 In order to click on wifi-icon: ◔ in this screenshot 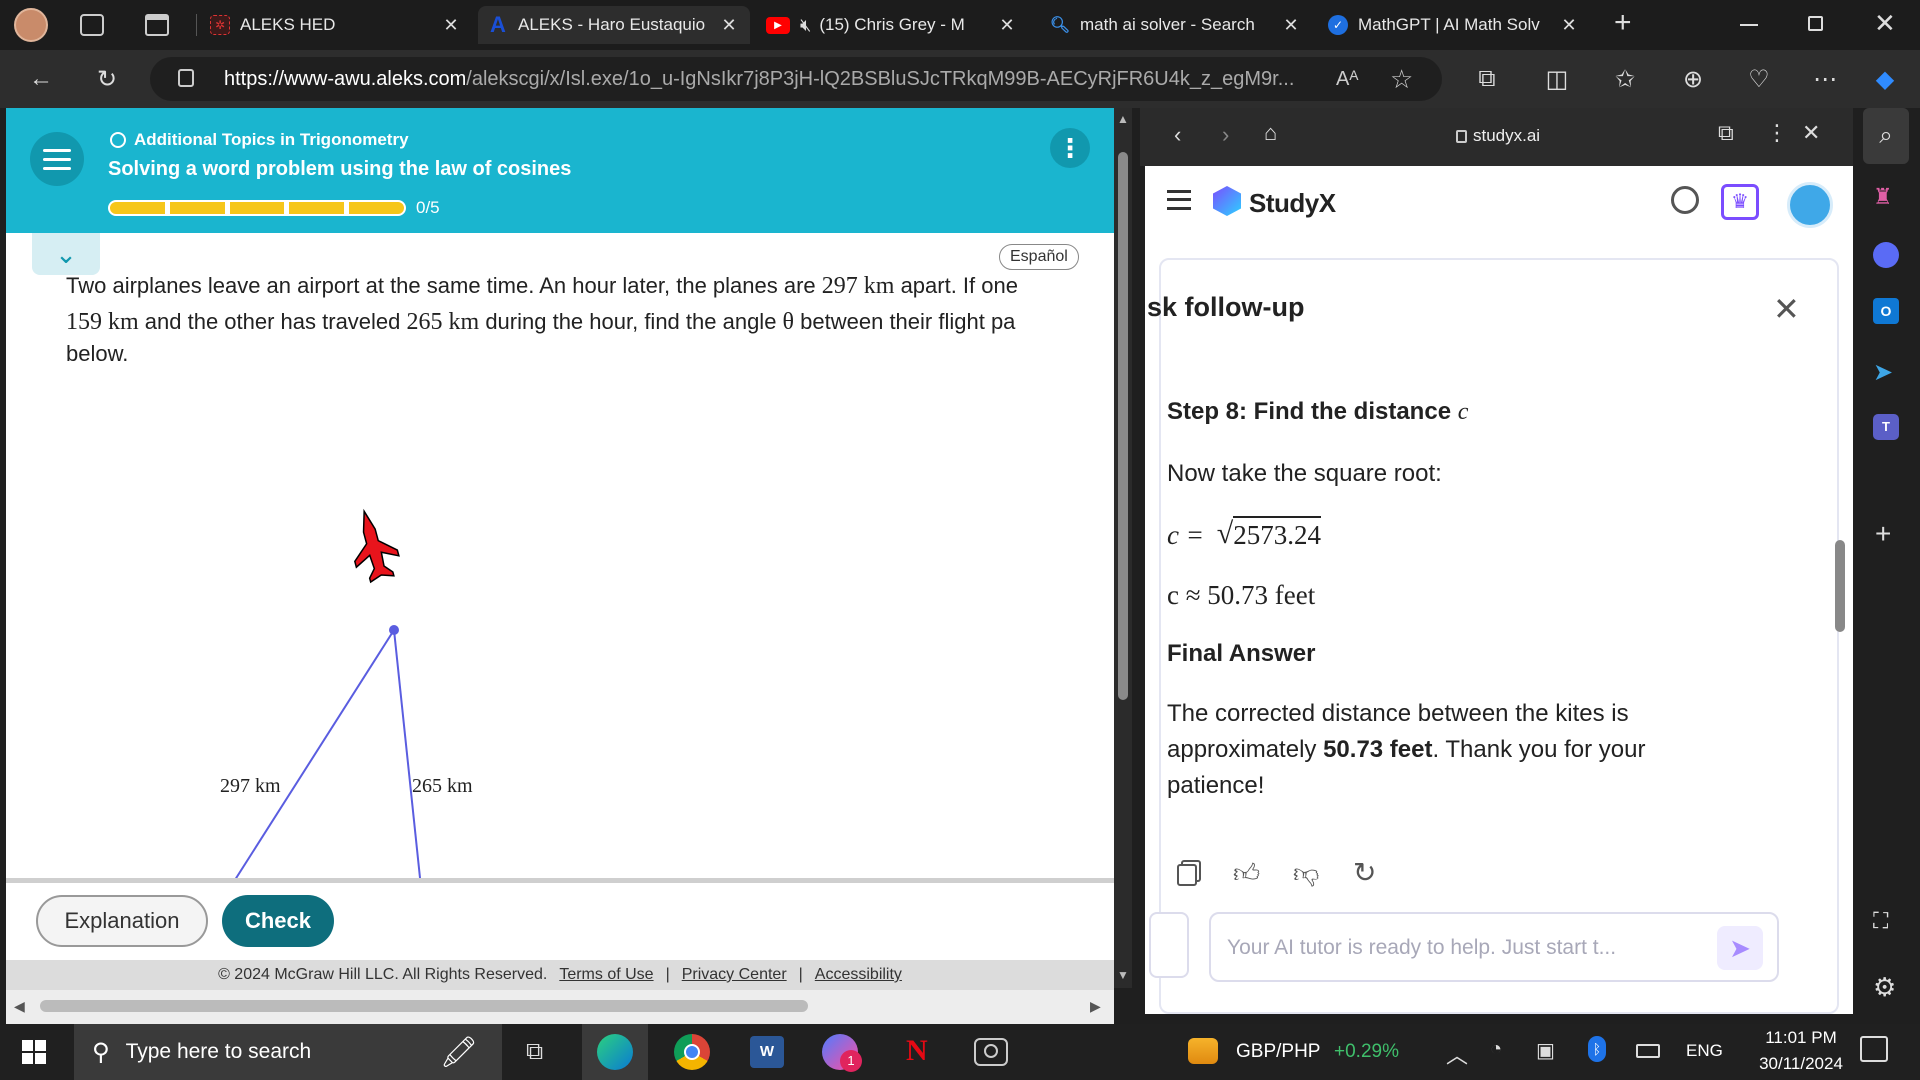, I will do `click(1496, 1049)`.